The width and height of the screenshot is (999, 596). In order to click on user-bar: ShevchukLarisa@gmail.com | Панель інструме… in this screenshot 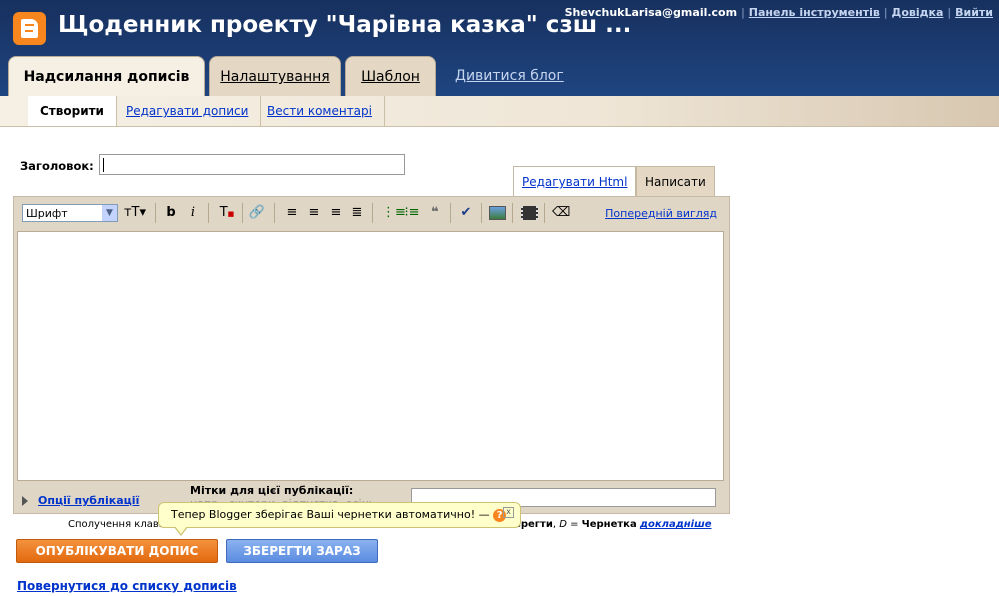, I will do `click(778, 12)`.